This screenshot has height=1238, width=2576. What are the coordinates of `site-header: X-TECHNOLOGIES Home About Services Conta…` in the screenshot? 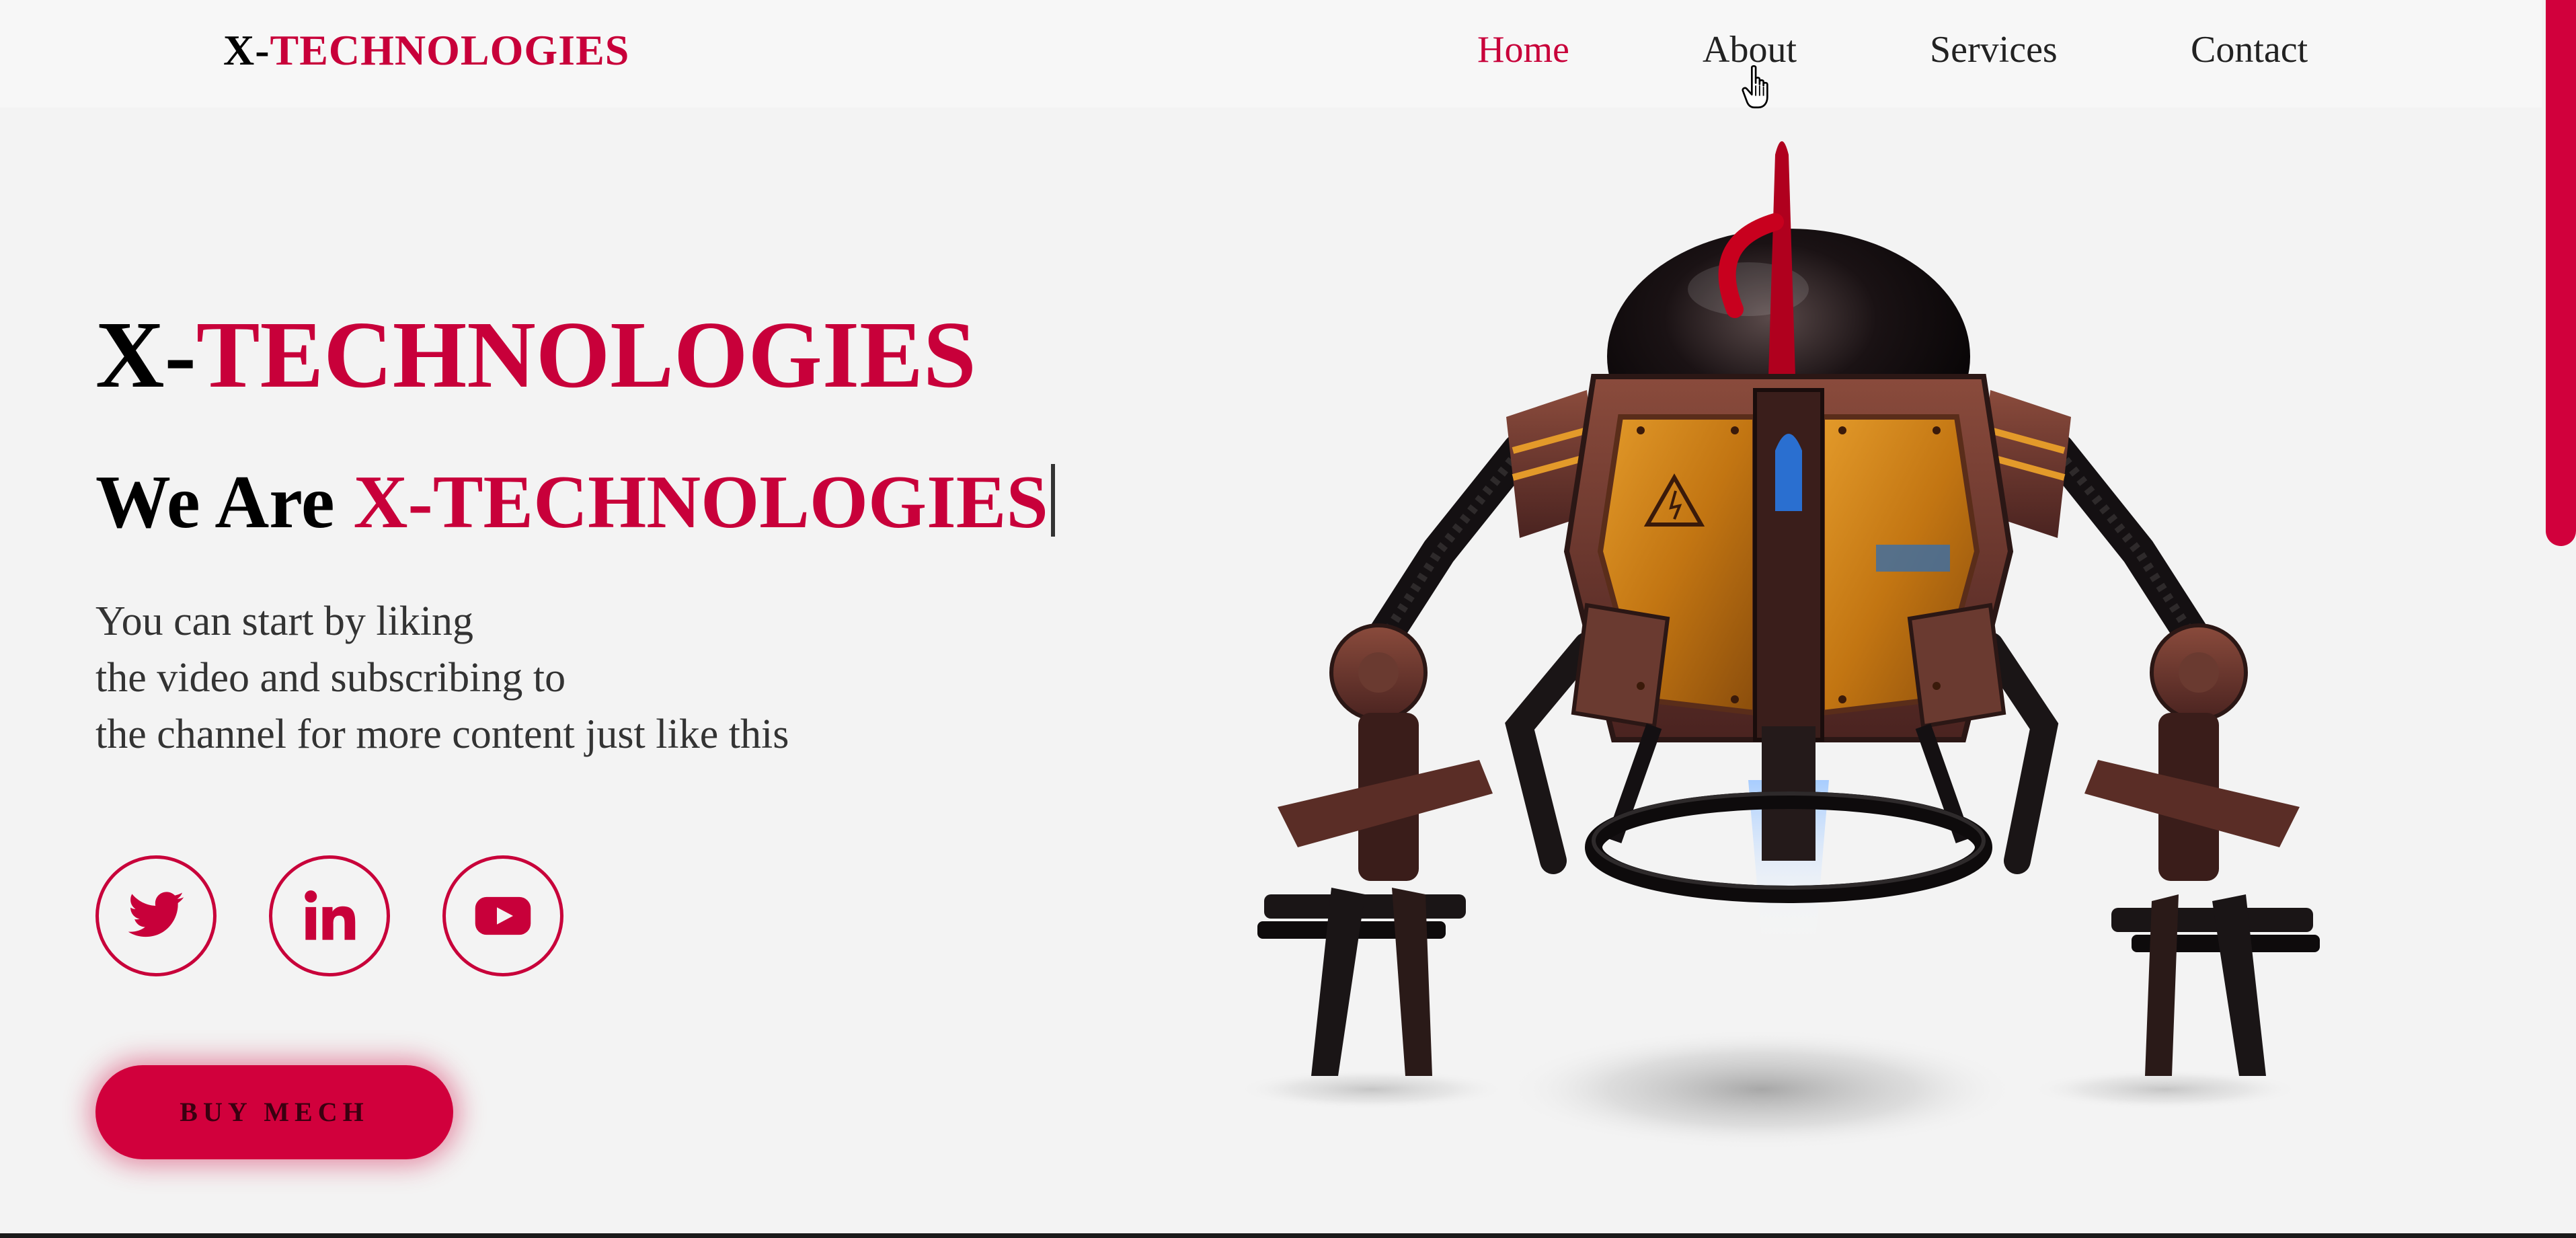 It's located at (1271, 54).